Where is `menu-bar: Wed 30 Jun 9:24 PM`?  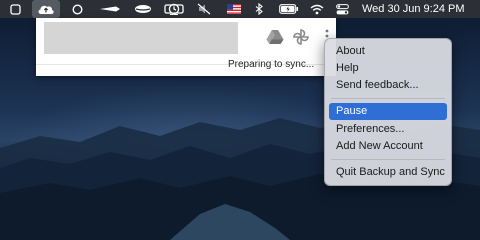 menu-bar: Wed 30 Jun 9:24 PM is located at coordinates (240, 9).